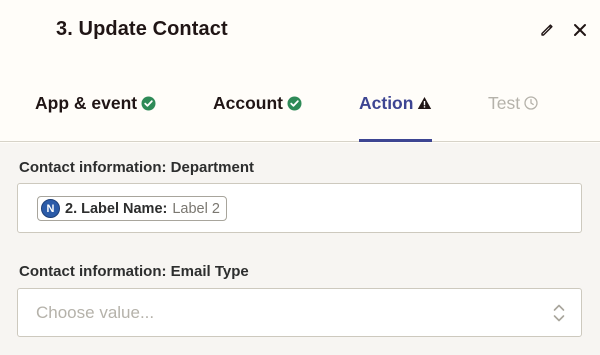 The height and width of the screenshot is (355, 600). I want to click on app-badge-icon: N, so click(50, 208).